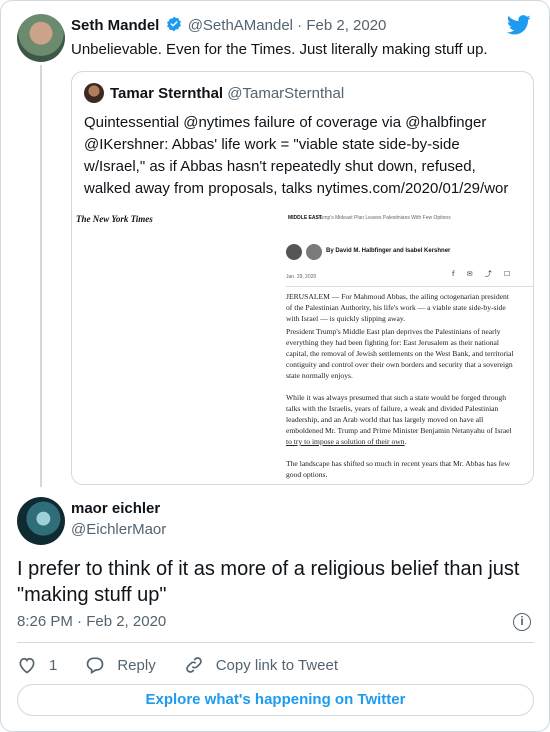 The width and height of the screenshot is (550, 732). I want to click on thread-line, so click(41, 276).